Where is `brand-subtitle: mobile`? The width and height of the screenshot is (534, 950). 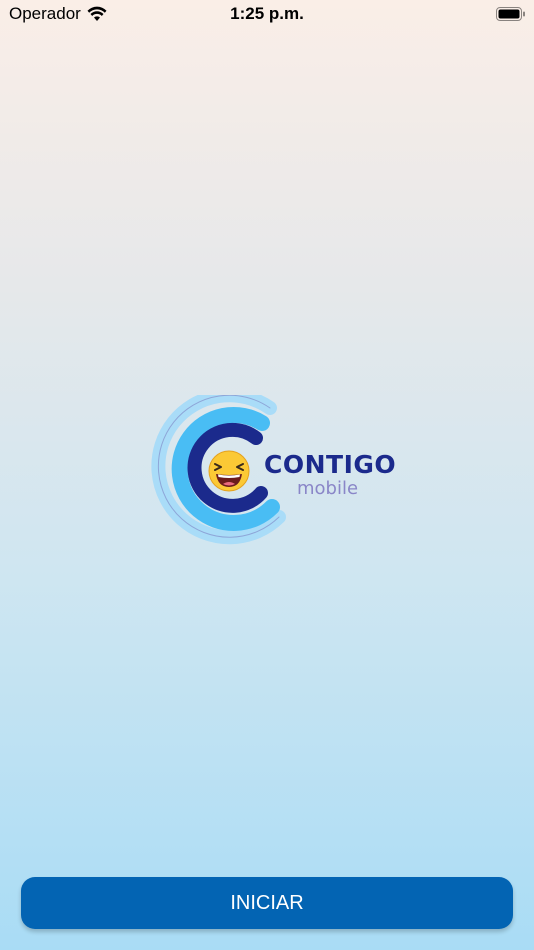 brand-subtitle: mobile is located at coordinates (328, 488).